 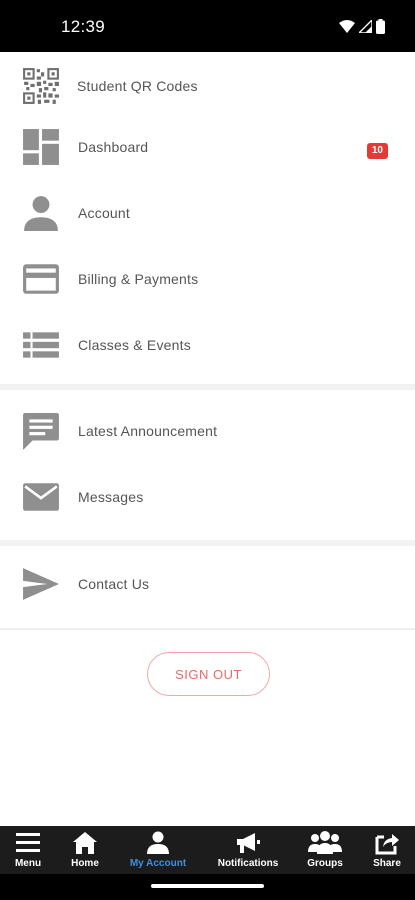 I want to click on tab-notifications: Notifications, so click(x=248, y=850).